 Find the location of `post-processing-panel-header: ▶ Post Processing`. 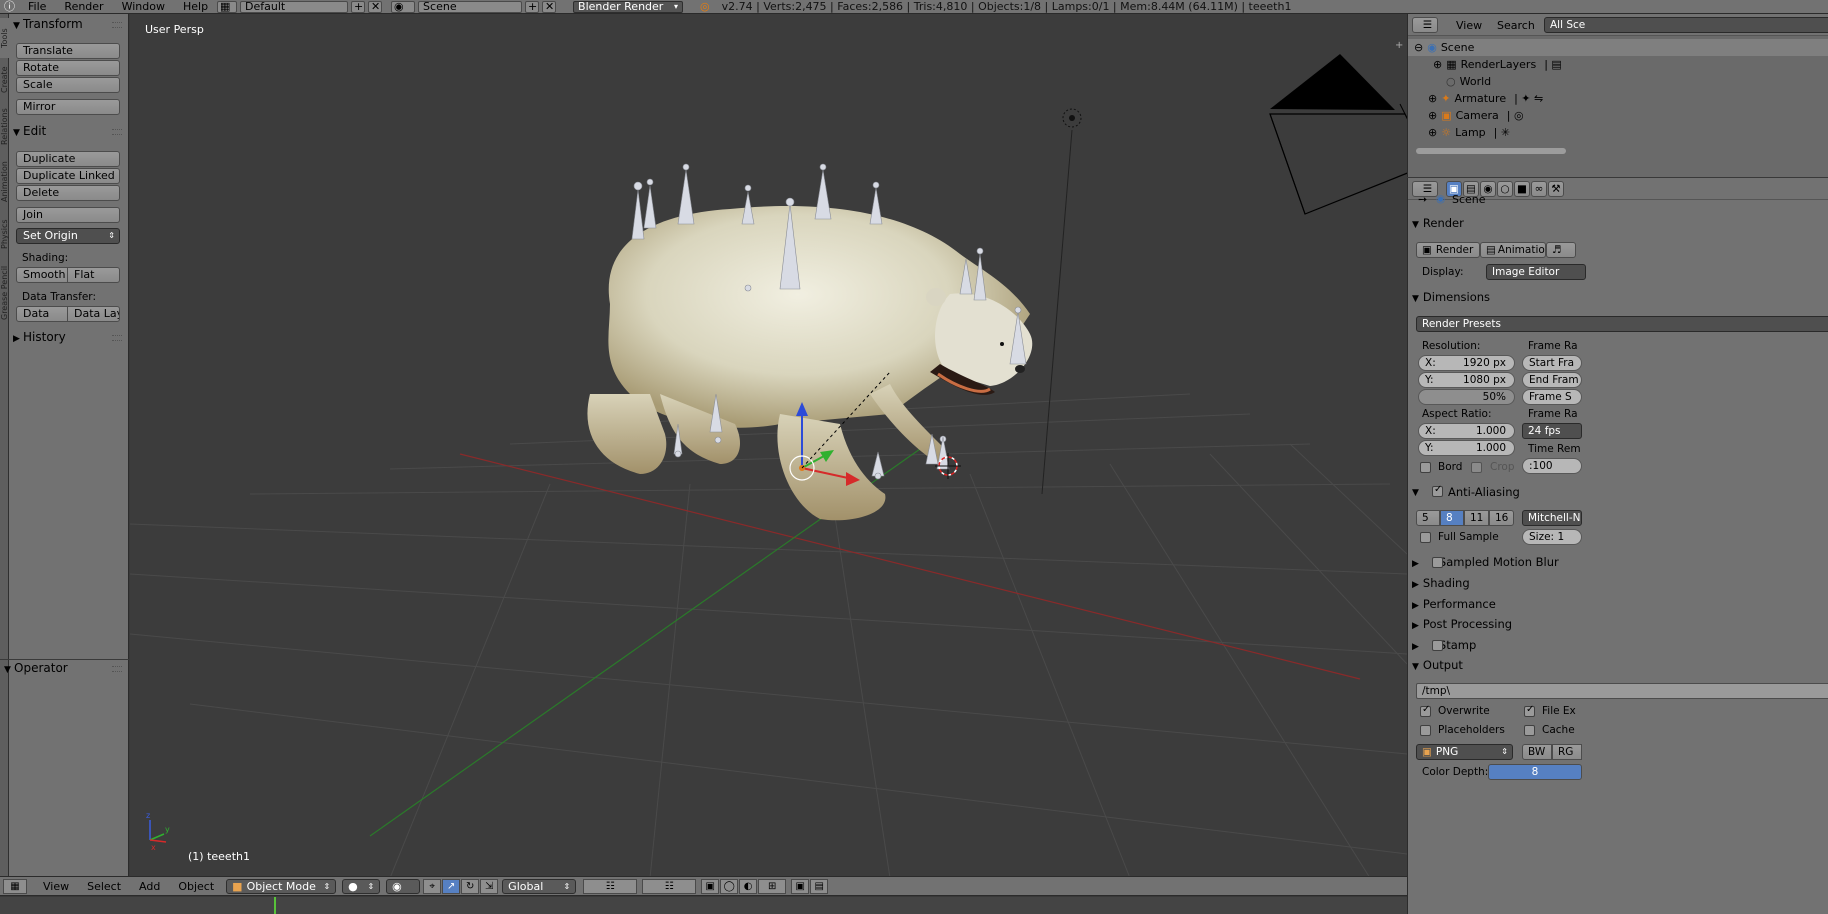

post-processing-panel-header: ▶ Post Processing is located at coordinates (1462, 624).